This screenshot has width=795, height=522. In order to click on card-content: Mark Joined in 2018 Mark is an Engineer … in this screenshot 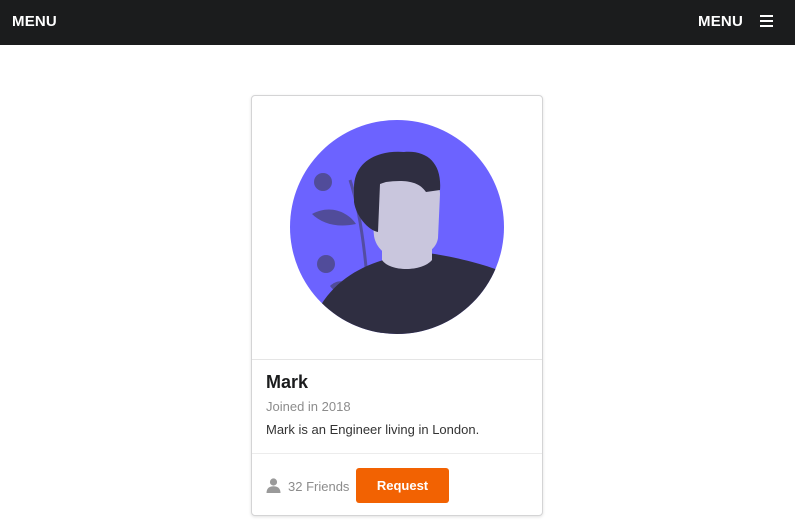, I will do `click(397, 404)`.